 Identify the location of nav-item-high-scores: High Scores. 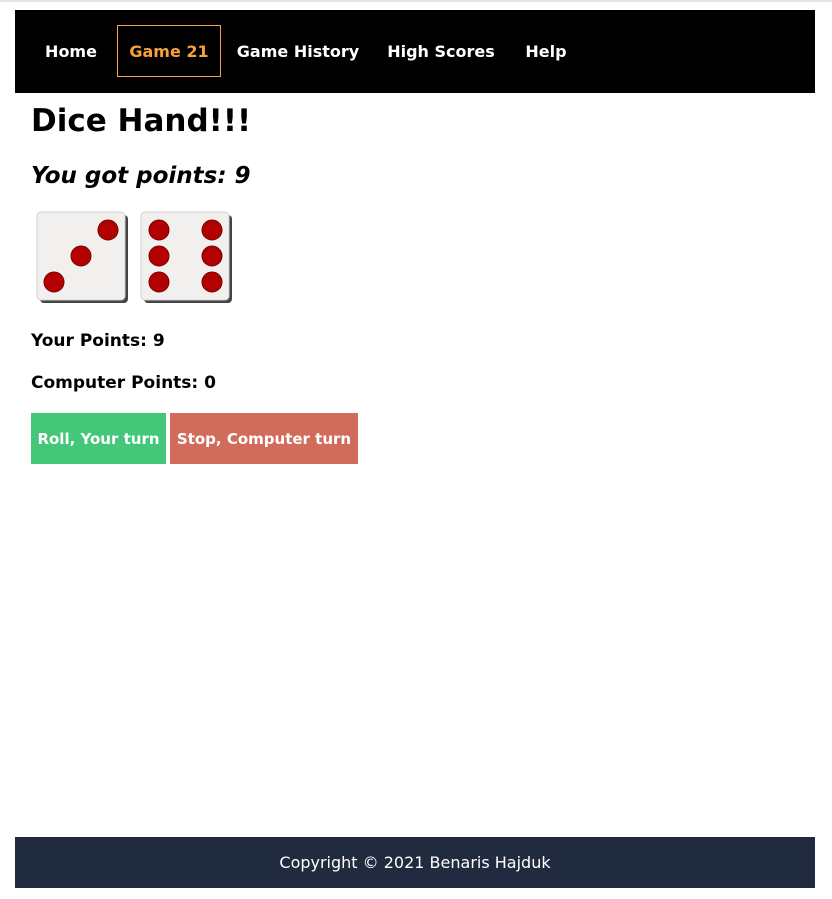
(441, 51).